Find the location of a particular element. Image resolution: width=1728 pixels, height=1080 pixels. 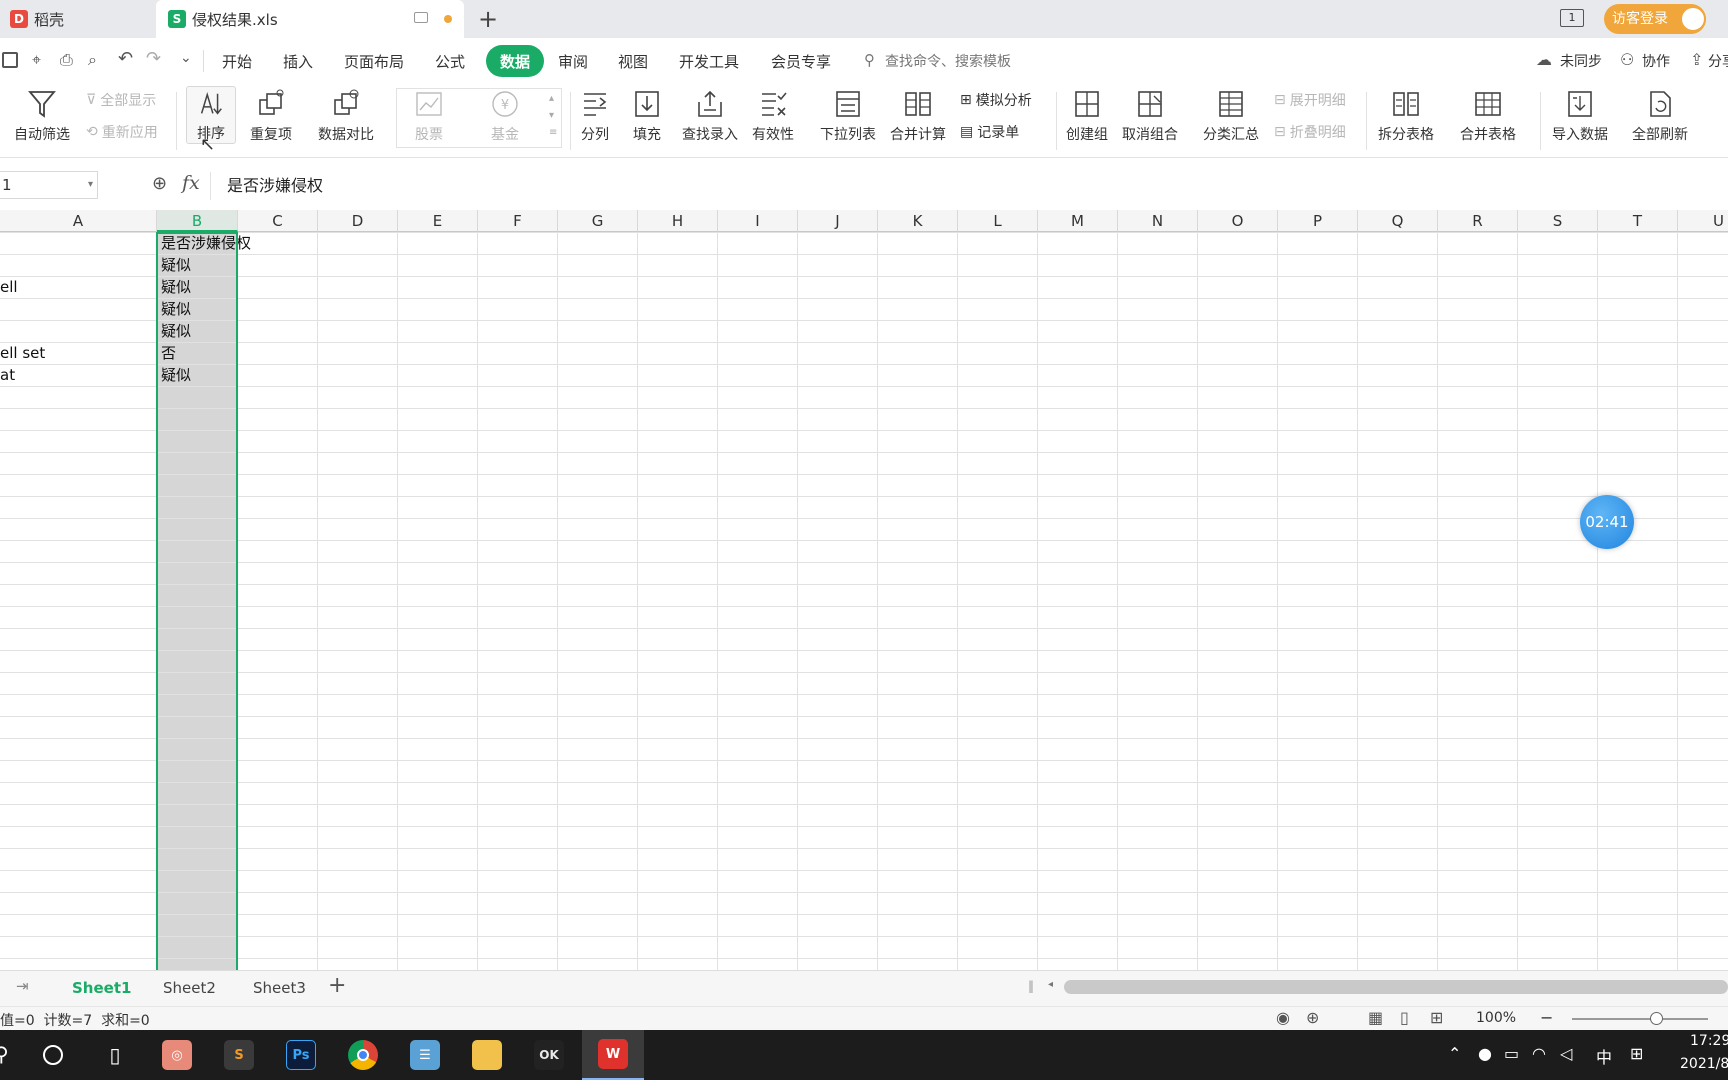

column-header-e: E is located at coordinates (438, 221).